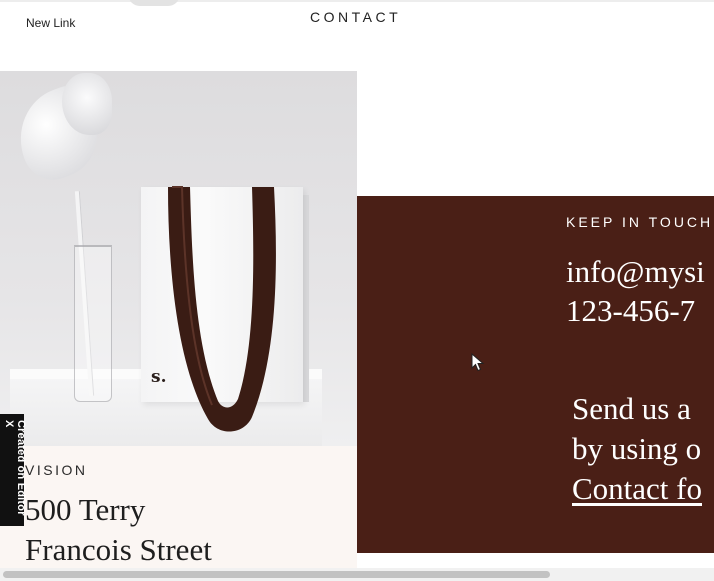 The width and height of the screenshot is (714, 581). Describe the element at coordinates (154, 3) in the screenshot. I see `header-logo-shape` at that location.